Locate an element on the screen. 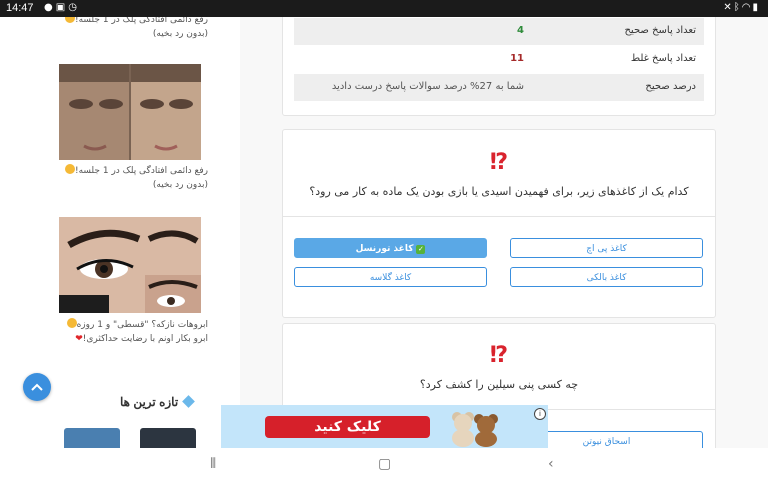  answer-option: کاغذ پی اچ is located at coordinates (606, 248).